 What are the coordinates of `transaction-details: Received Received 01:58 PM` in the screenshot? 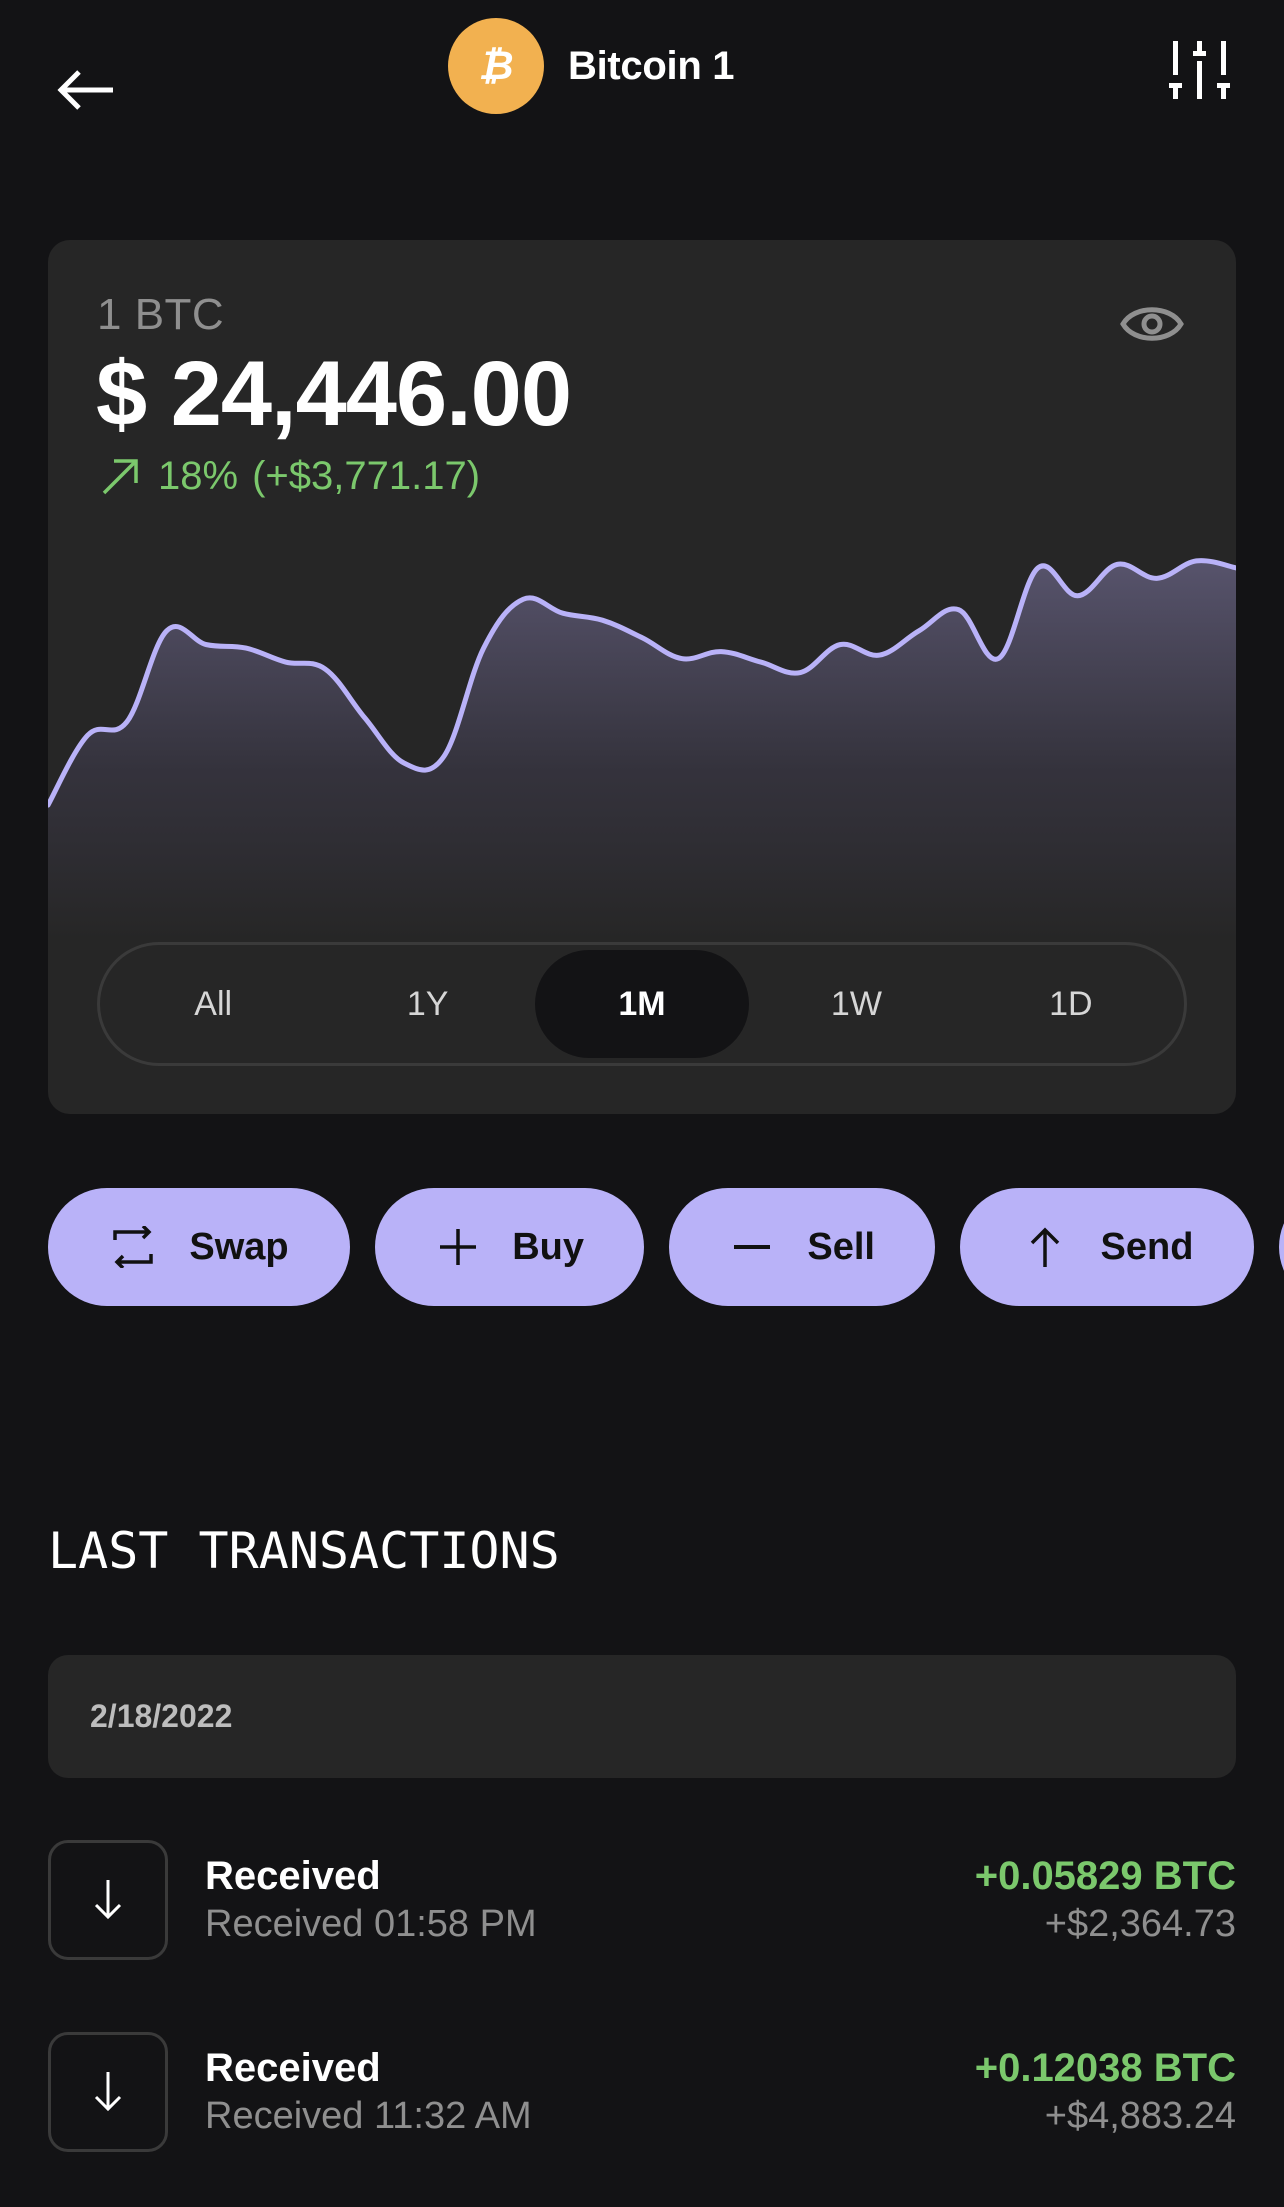 It's located at (590, 1900).